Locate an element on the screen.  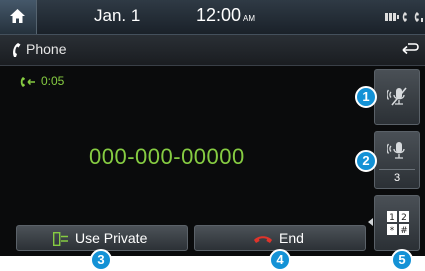
svg-text: 2 is located at coordinates (404, 218).